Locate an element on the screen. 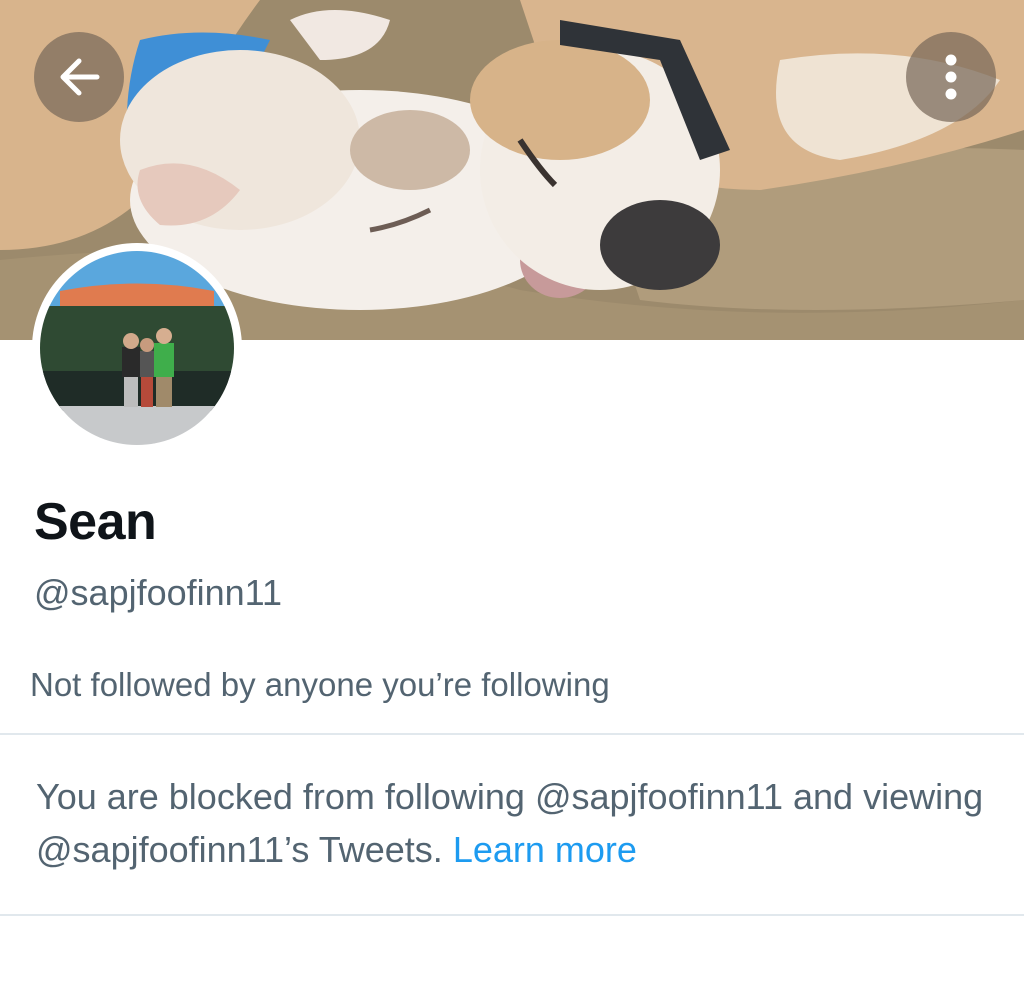  back-button is located at coordinates (79, 77).